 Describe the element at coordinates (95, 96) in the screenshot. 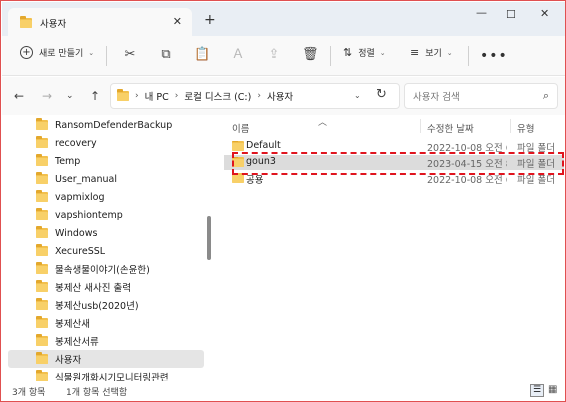

I see `up-button: ↑` at that location.